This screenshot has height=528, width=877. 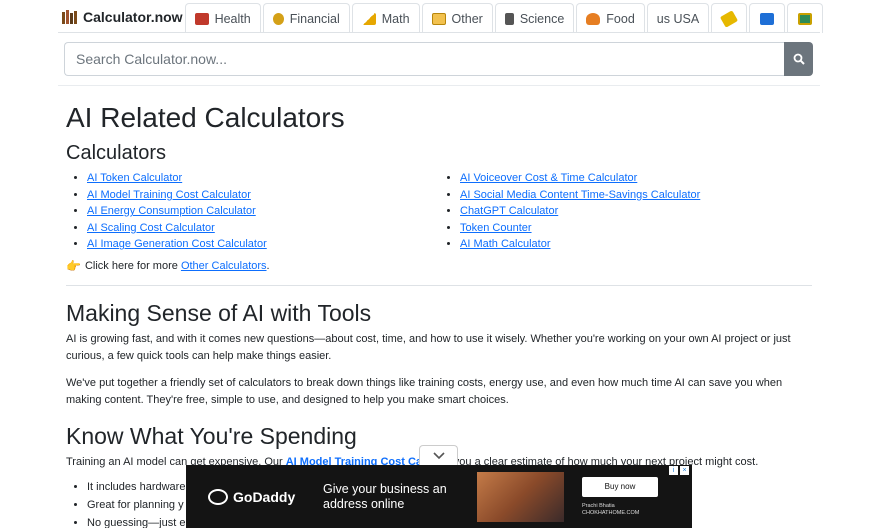 I want to click on other-calculators-link: Other Calculators, so click(x=224, y=266).